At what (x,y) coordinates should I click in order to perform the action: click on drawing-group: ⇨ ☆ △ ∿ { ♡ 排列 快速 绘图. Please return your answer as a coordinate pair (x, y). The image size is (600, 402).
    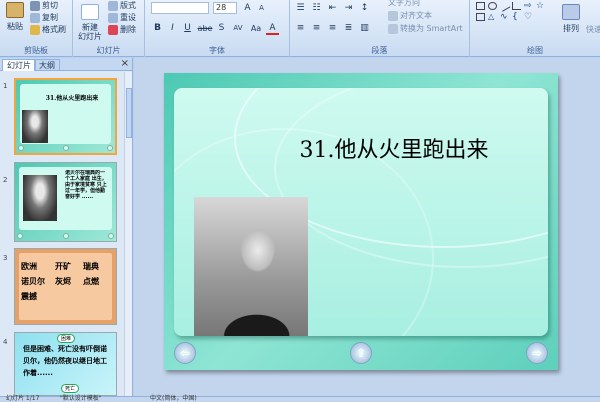
    Looking at the image, I should click on (535, 28).